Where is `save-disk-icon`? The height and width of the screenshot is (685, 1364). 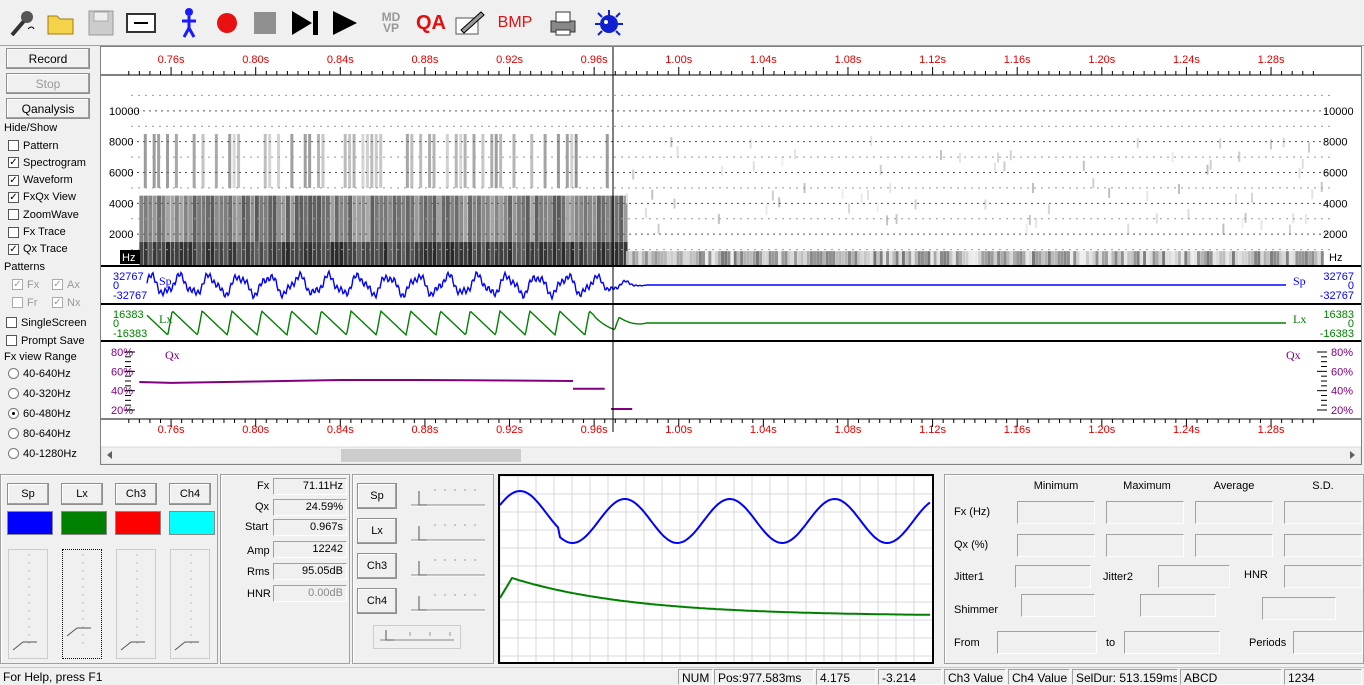 save-disk-icon is located at coordinates (101, 23).